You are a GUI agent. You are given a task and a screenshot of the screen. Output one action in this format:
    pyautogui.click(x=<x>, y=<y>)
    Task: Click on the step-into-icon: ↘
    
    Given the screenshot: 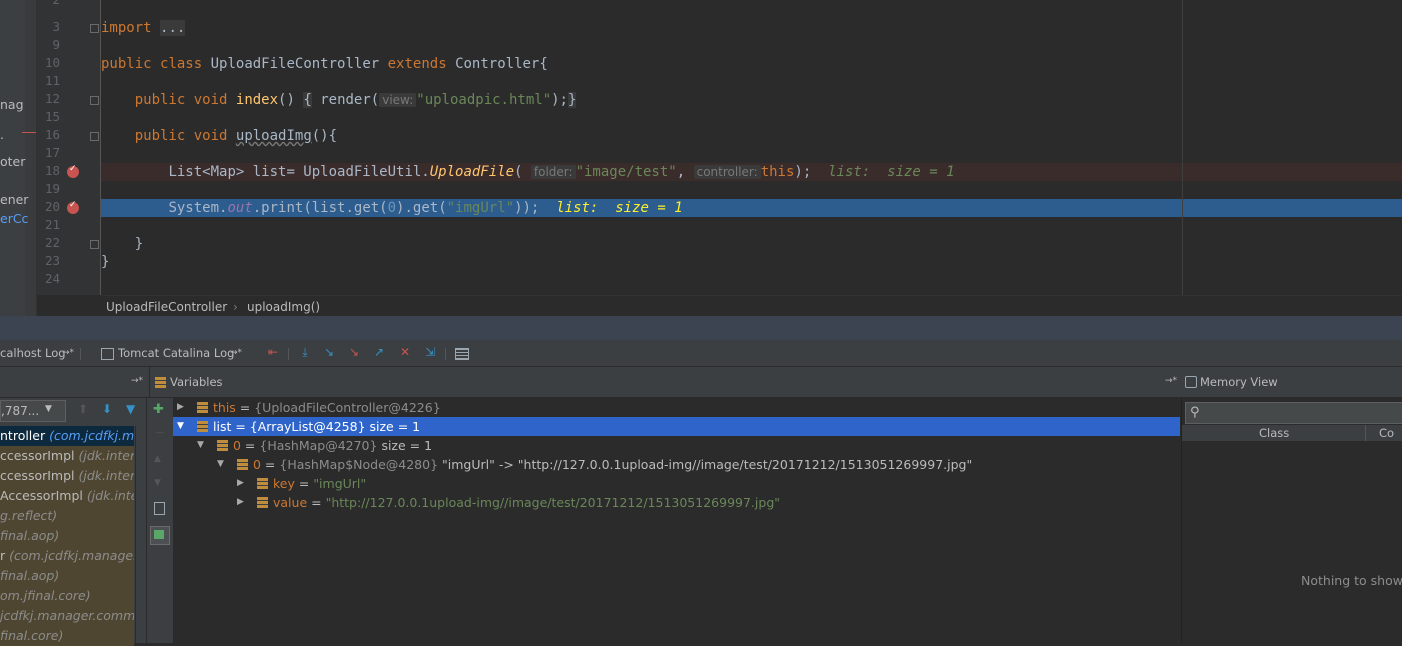 What is the action you would take?
    pyautogui.click(x=329, y=352)
    